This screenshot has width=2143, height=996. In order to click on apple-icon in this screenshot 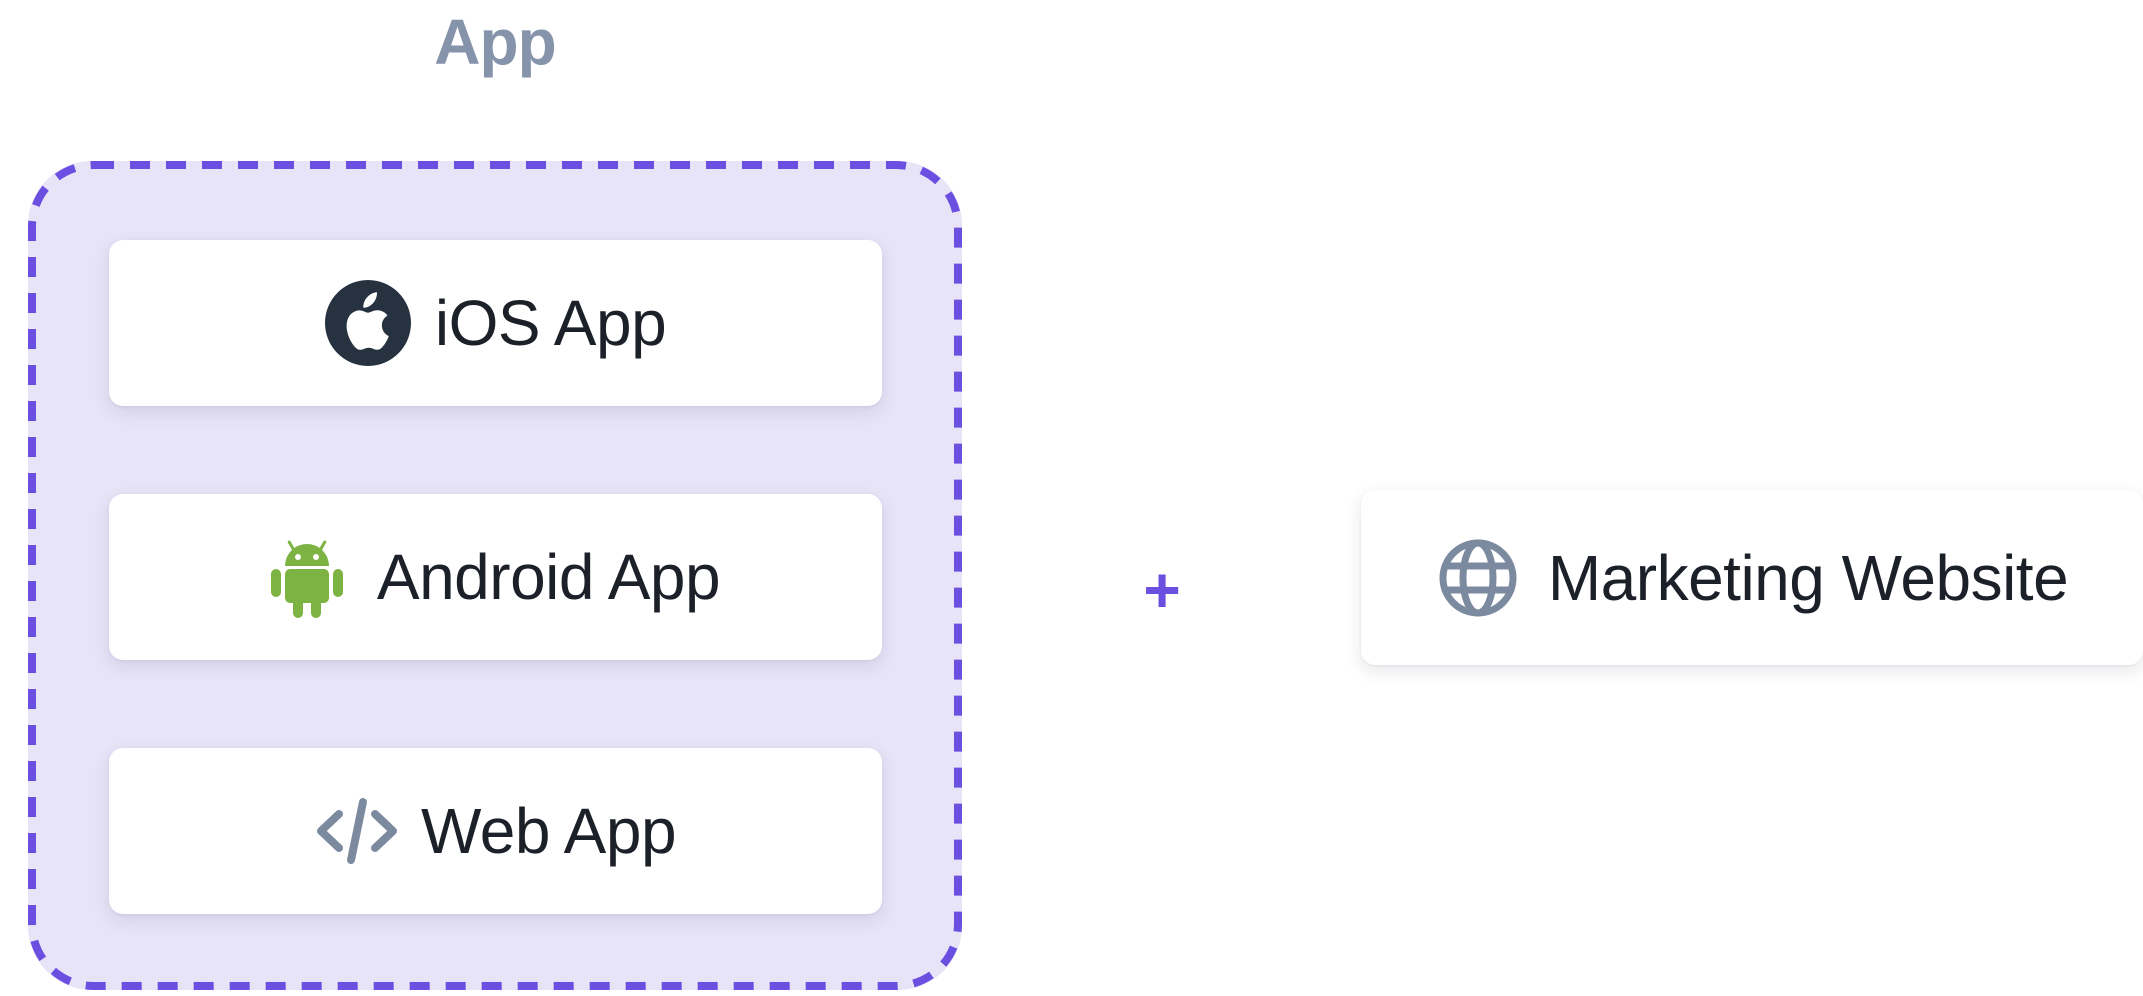, I will do `click(367, 323)`.